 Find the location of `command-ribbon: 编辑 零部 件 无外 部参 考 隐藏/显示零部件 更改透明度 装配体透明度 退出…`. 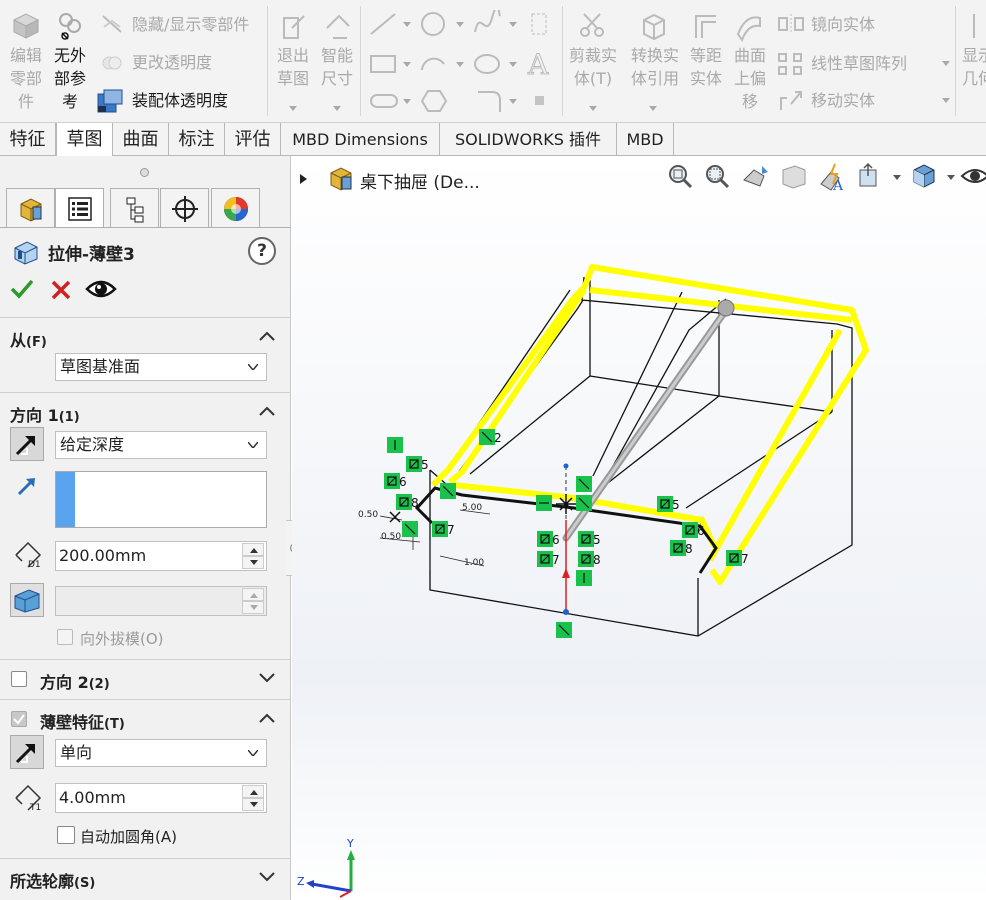

command-ribbon: 编辑 零部 件 无外 部参 考 隐藏/显示零部件 更改透明度 装配体透明度 退出… is located at coordinates (493, 61).